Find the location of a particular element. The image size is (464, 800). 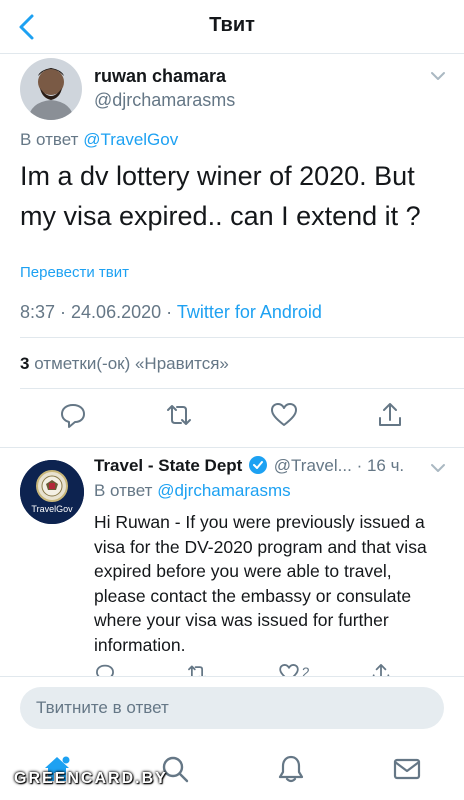

translate-link: Перевести твит is located at coordinates (74, 272).